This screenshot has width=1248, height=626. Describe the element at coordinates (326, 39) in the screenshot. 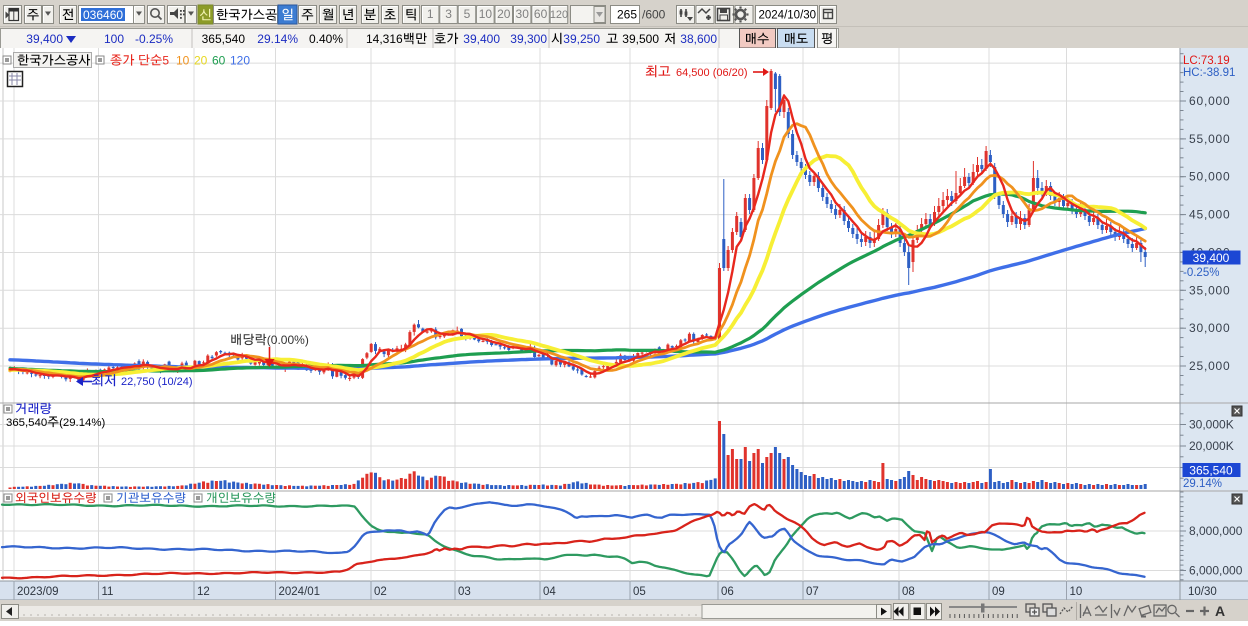

I see `svg-text: 0.40%` at that location.